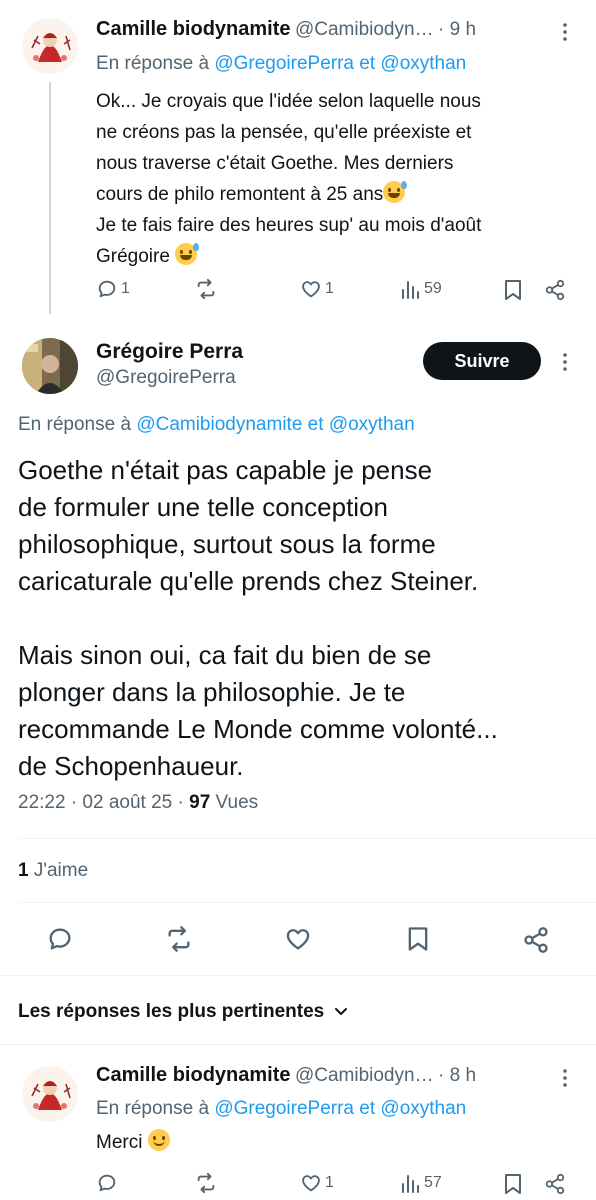 Image resolution: width=596 pixels, height=1200 pixels. I want to click on reply-count: 1, so click(125, 288).